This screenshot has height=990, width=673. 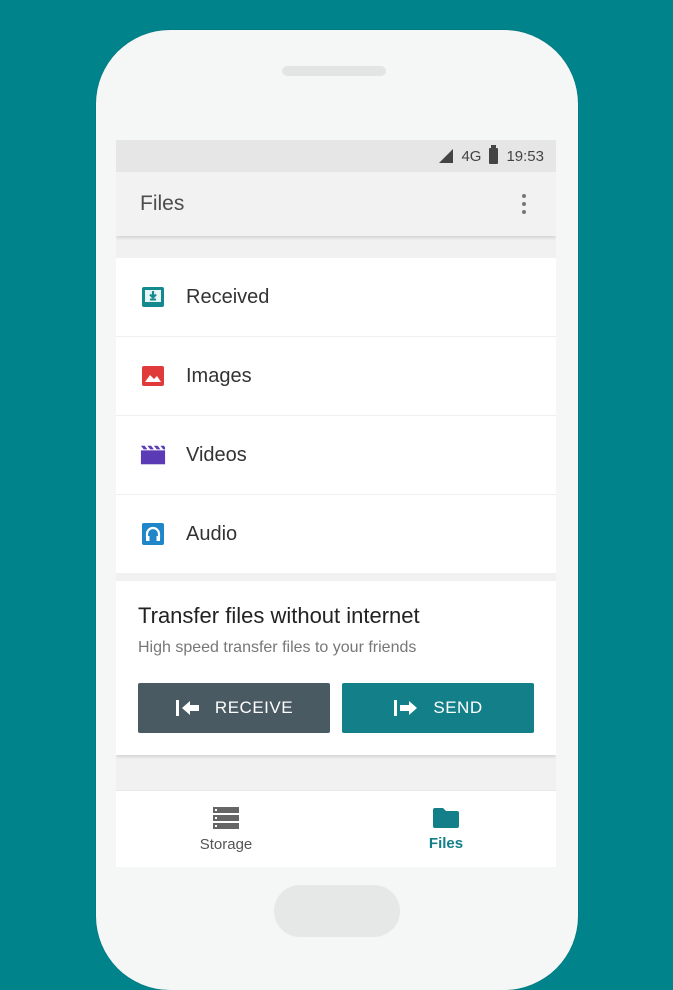 I want to click on category-label: Received, so click(x=228, y=296).